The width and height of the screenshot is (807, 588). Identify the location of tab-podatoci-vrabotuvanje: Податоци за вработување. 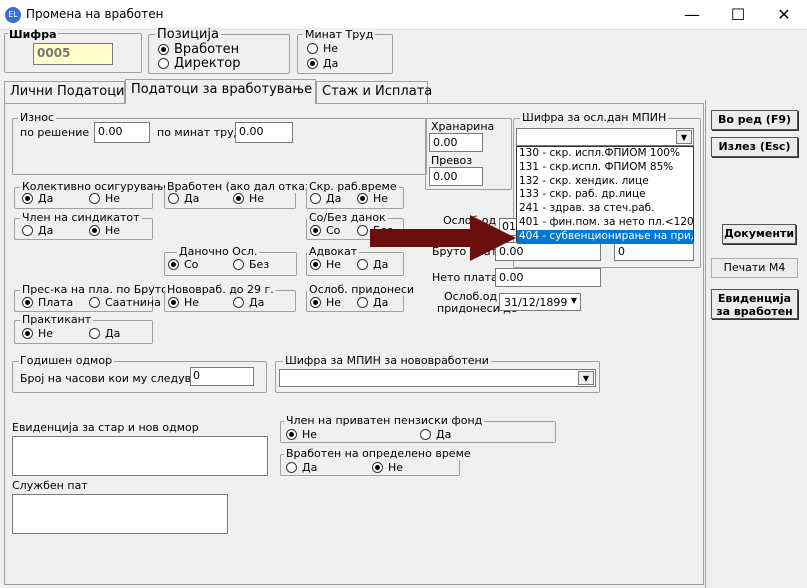
(220, 91).